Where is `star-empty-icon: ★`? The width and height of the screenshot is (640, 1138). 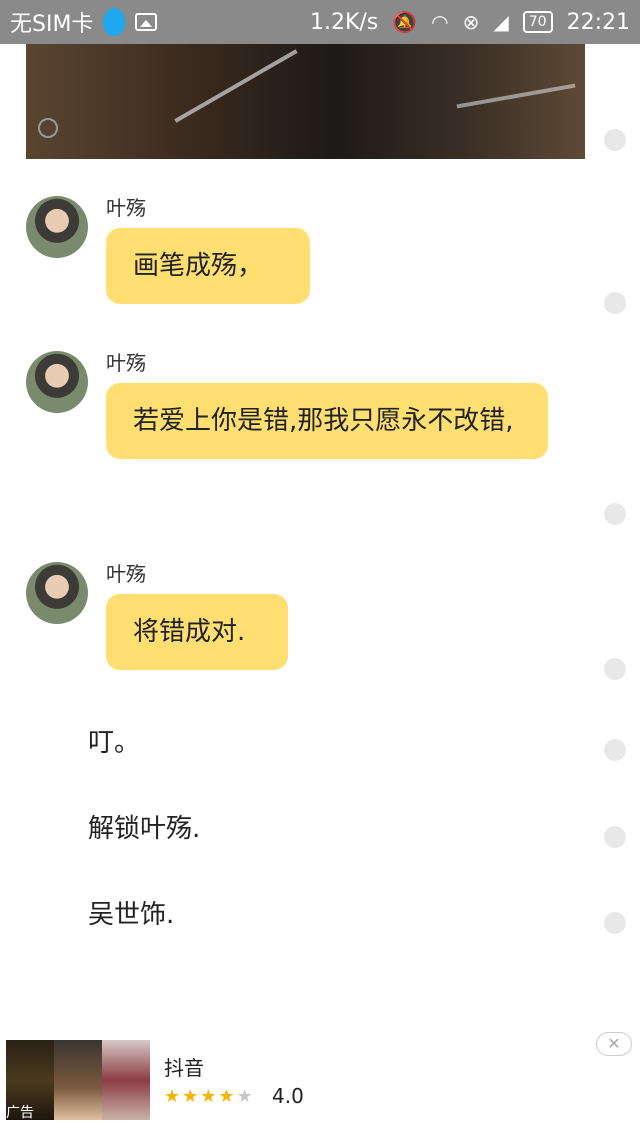 star-empty-icon: ★ is located at coordinates (245, 1096).